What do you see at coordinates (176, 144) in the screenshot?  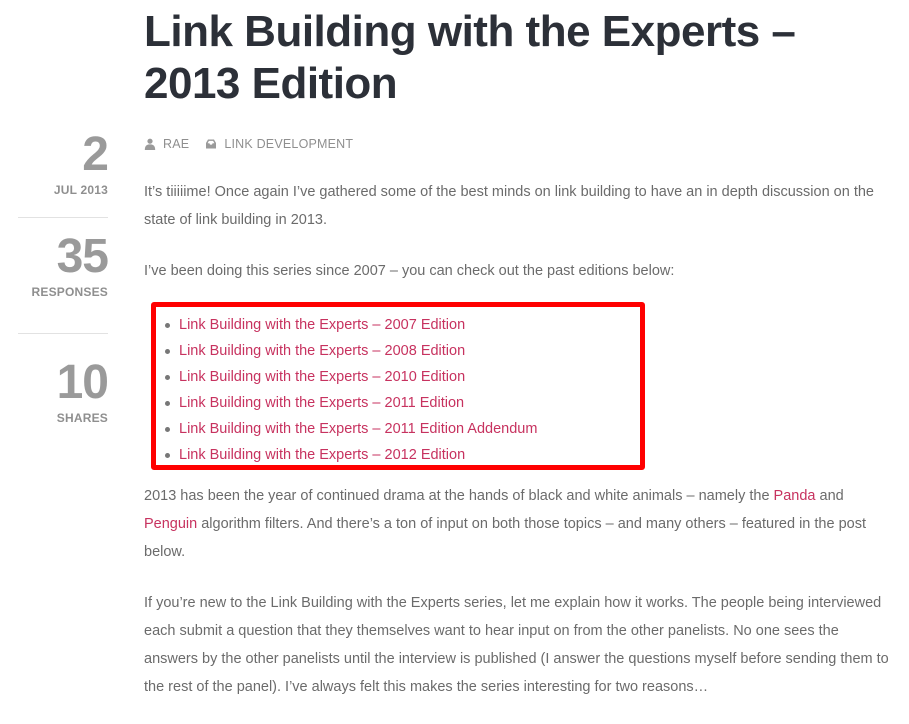 I see `post-author-name: RAE` at bounding box center [176, 144].